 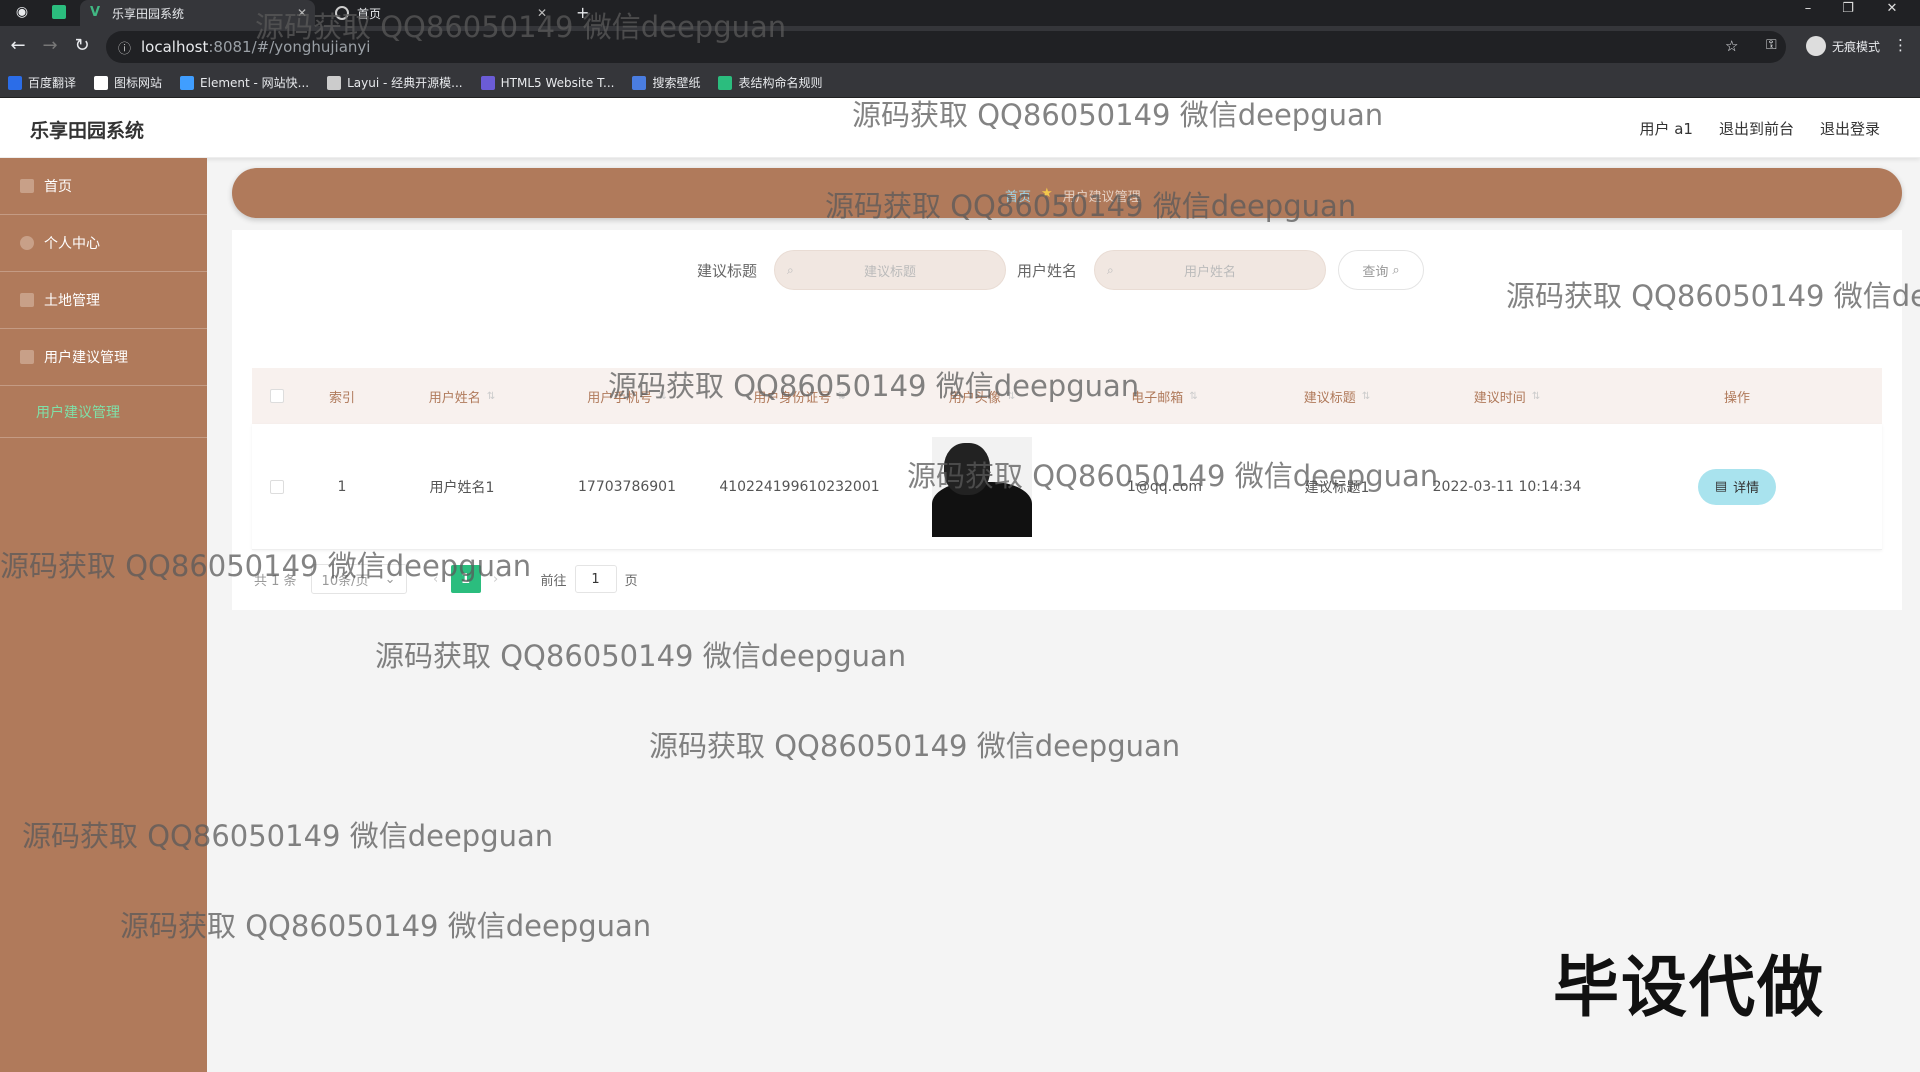 I want to click on column-label: 建议时间, so click(x=1499, y=398).